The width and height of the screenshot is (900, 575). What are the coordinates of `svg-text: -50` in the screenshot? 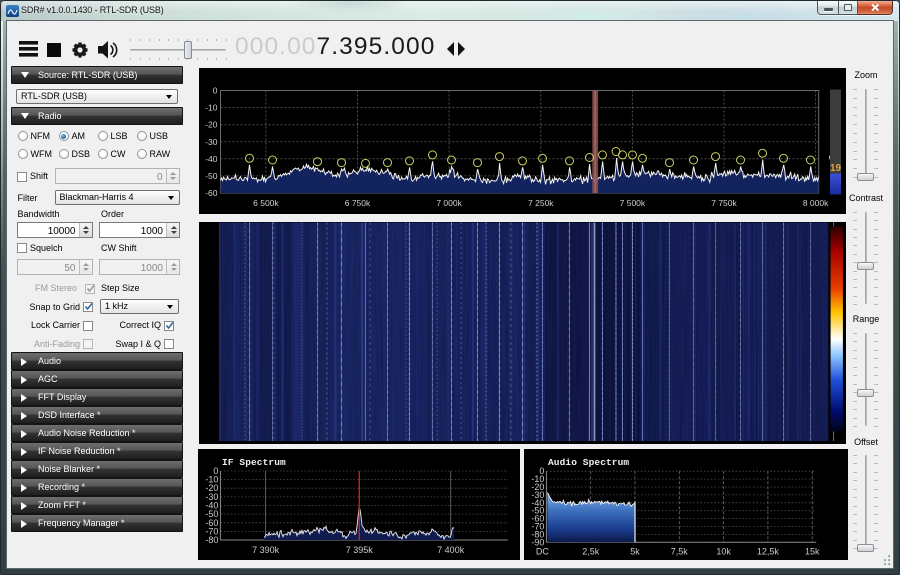 It's located at (211, 176).